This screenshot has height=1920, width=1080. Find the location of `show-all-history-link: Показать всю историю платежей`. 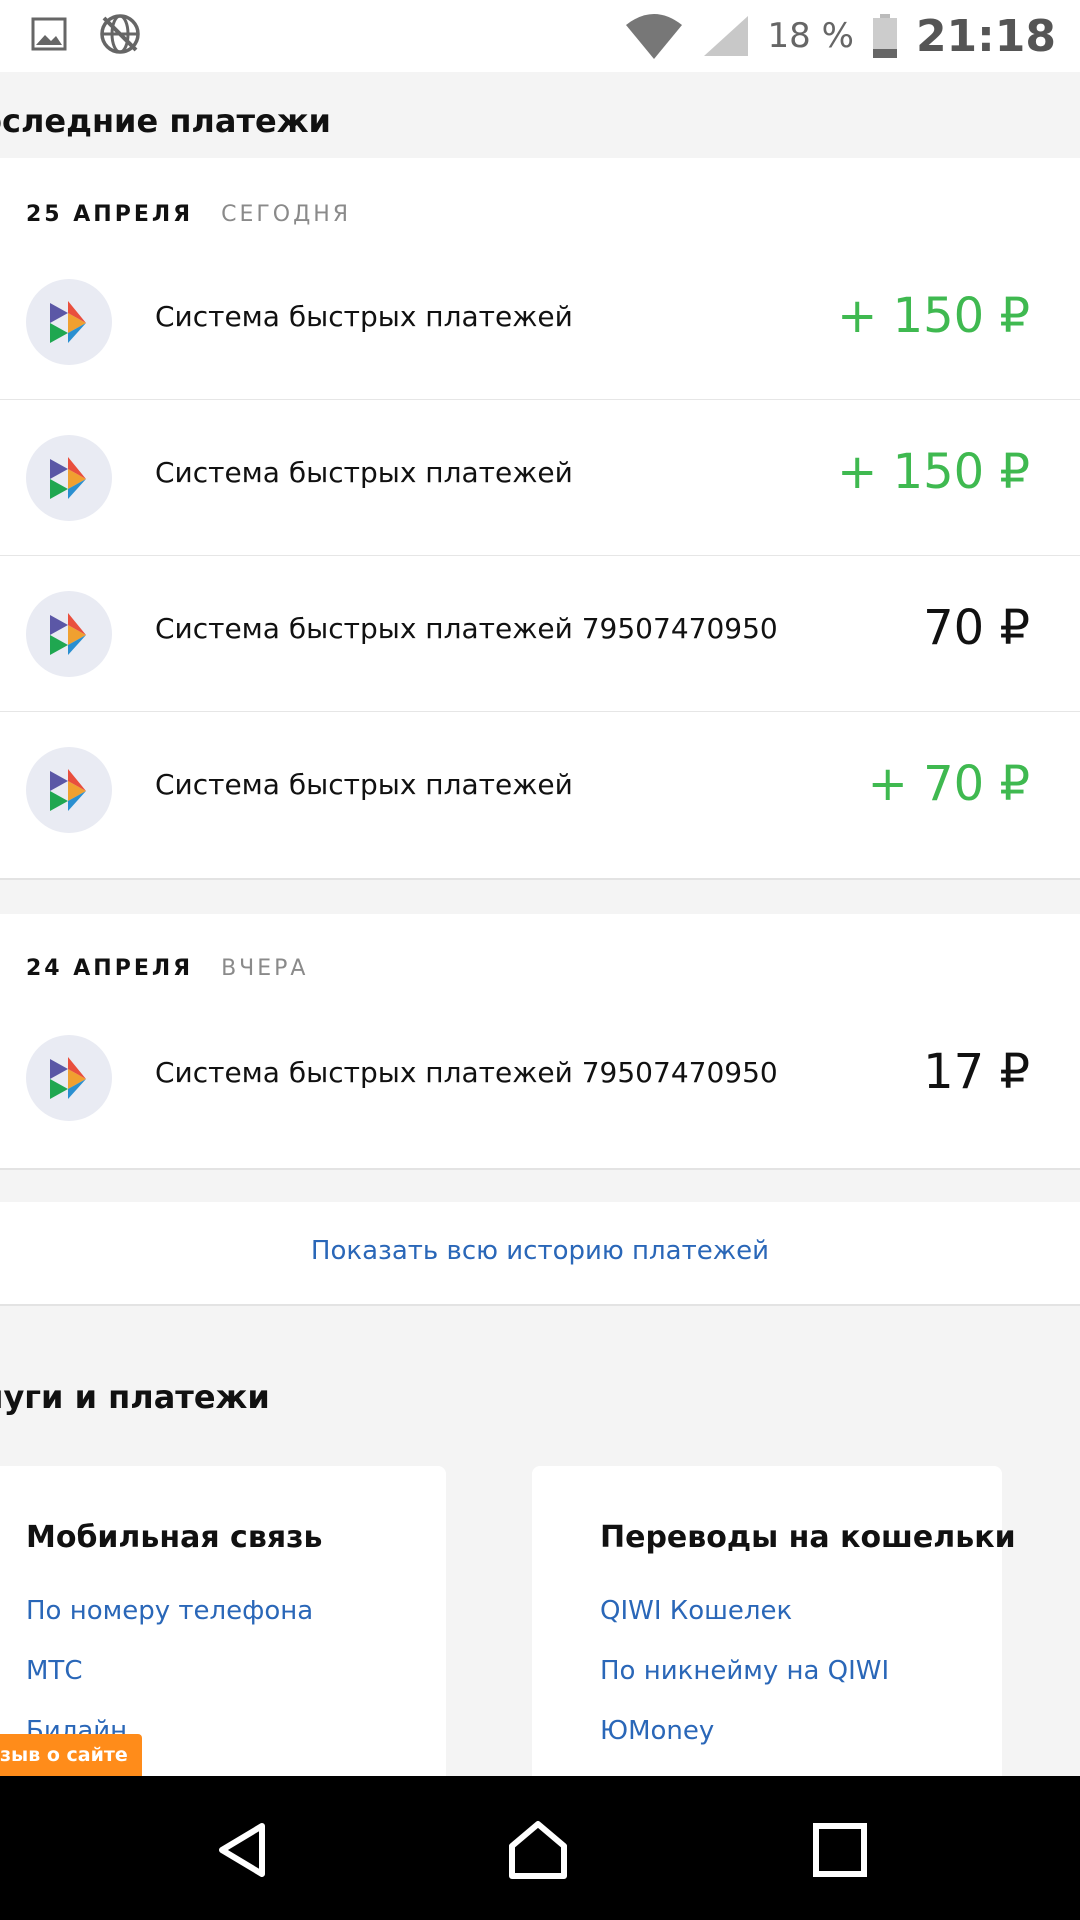

show-all-history-link: Показать всю историю платежей is located at coordinates (540, 1251).